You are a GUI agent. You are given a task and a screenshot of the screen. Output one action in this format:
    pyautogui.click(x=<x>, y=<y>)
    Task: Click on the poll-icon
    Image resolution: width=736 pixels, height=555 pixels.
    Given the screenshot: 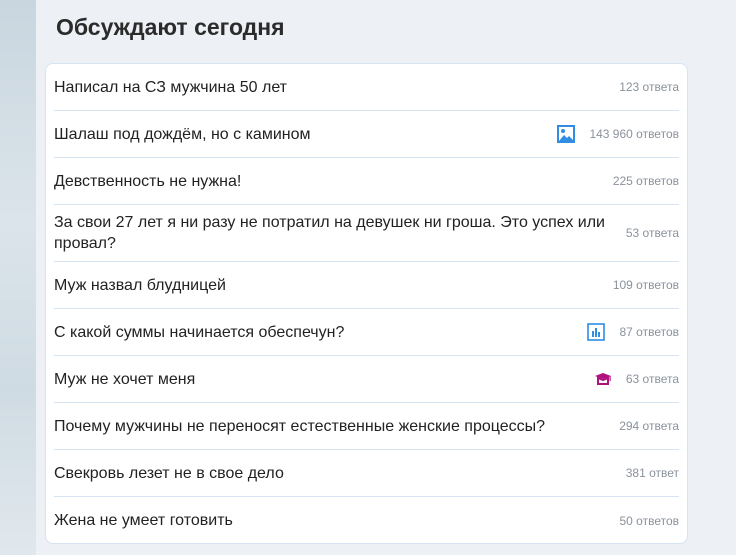 What is the action you would take?
    pyautogui.click(x=596, y=332)
    